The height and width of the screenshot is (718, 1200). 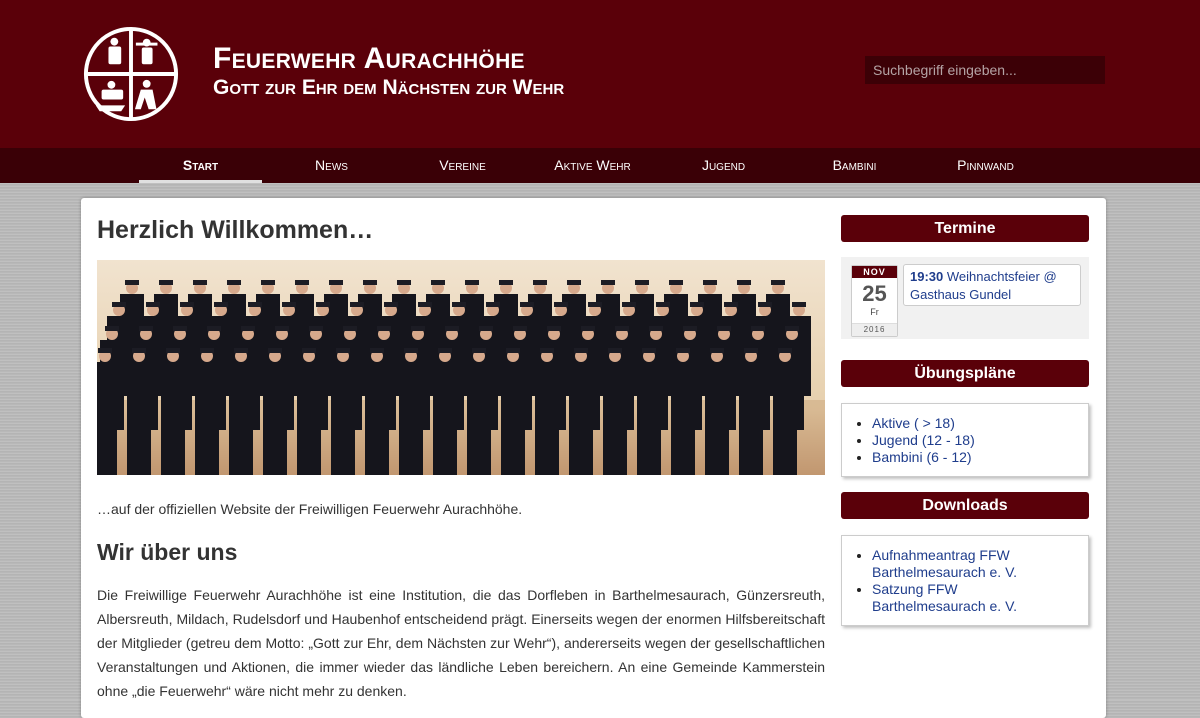 What do you see at coordinates (992, 285) in the screenshot?
I see `event-entry: 19:30 Weihnachtsfeier @ Gasthaus Gundel` at bounding box center [992, 285].